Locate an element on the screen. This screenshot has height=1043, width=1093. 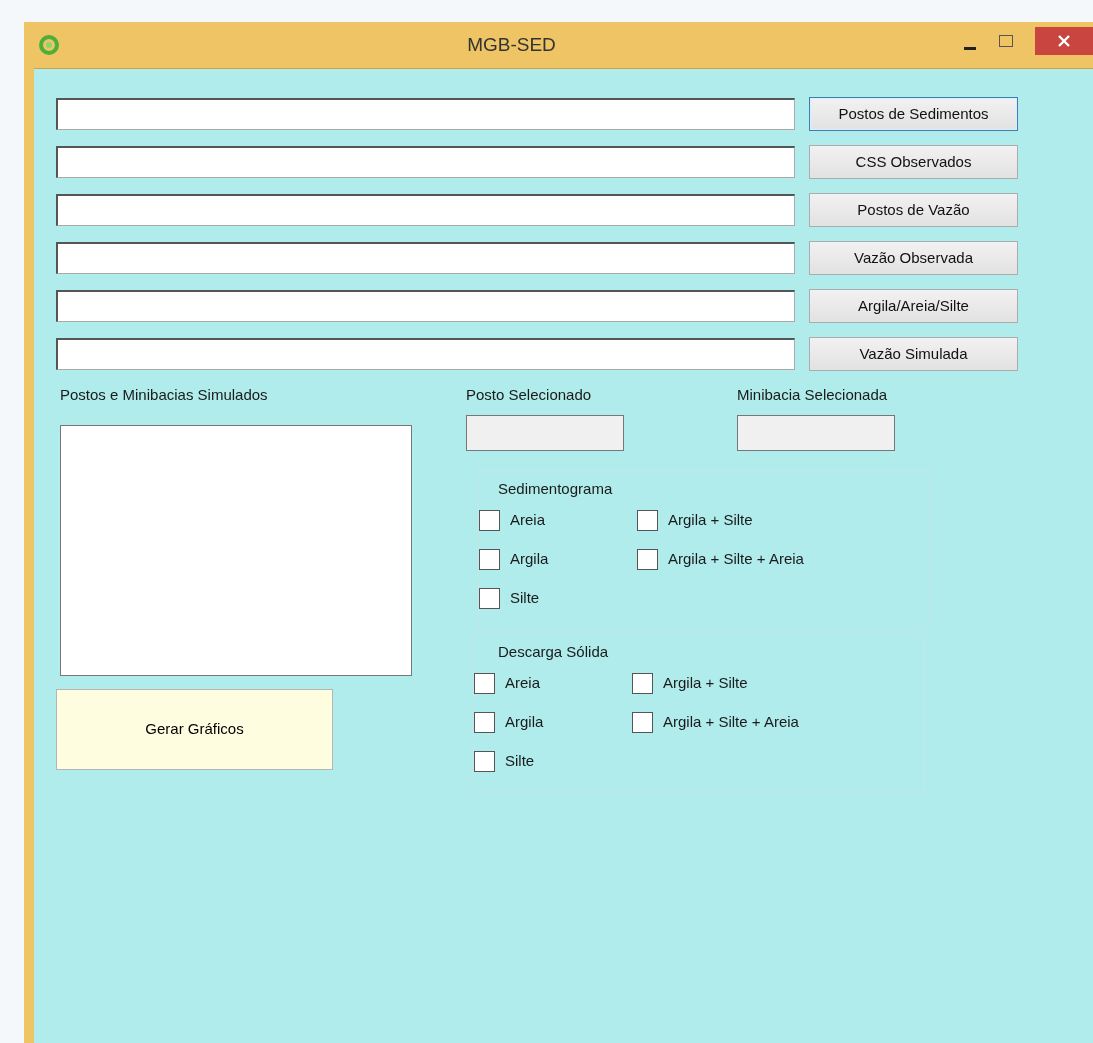
generate-button: Gerar Gráficos is located at coordinates (194, 729).